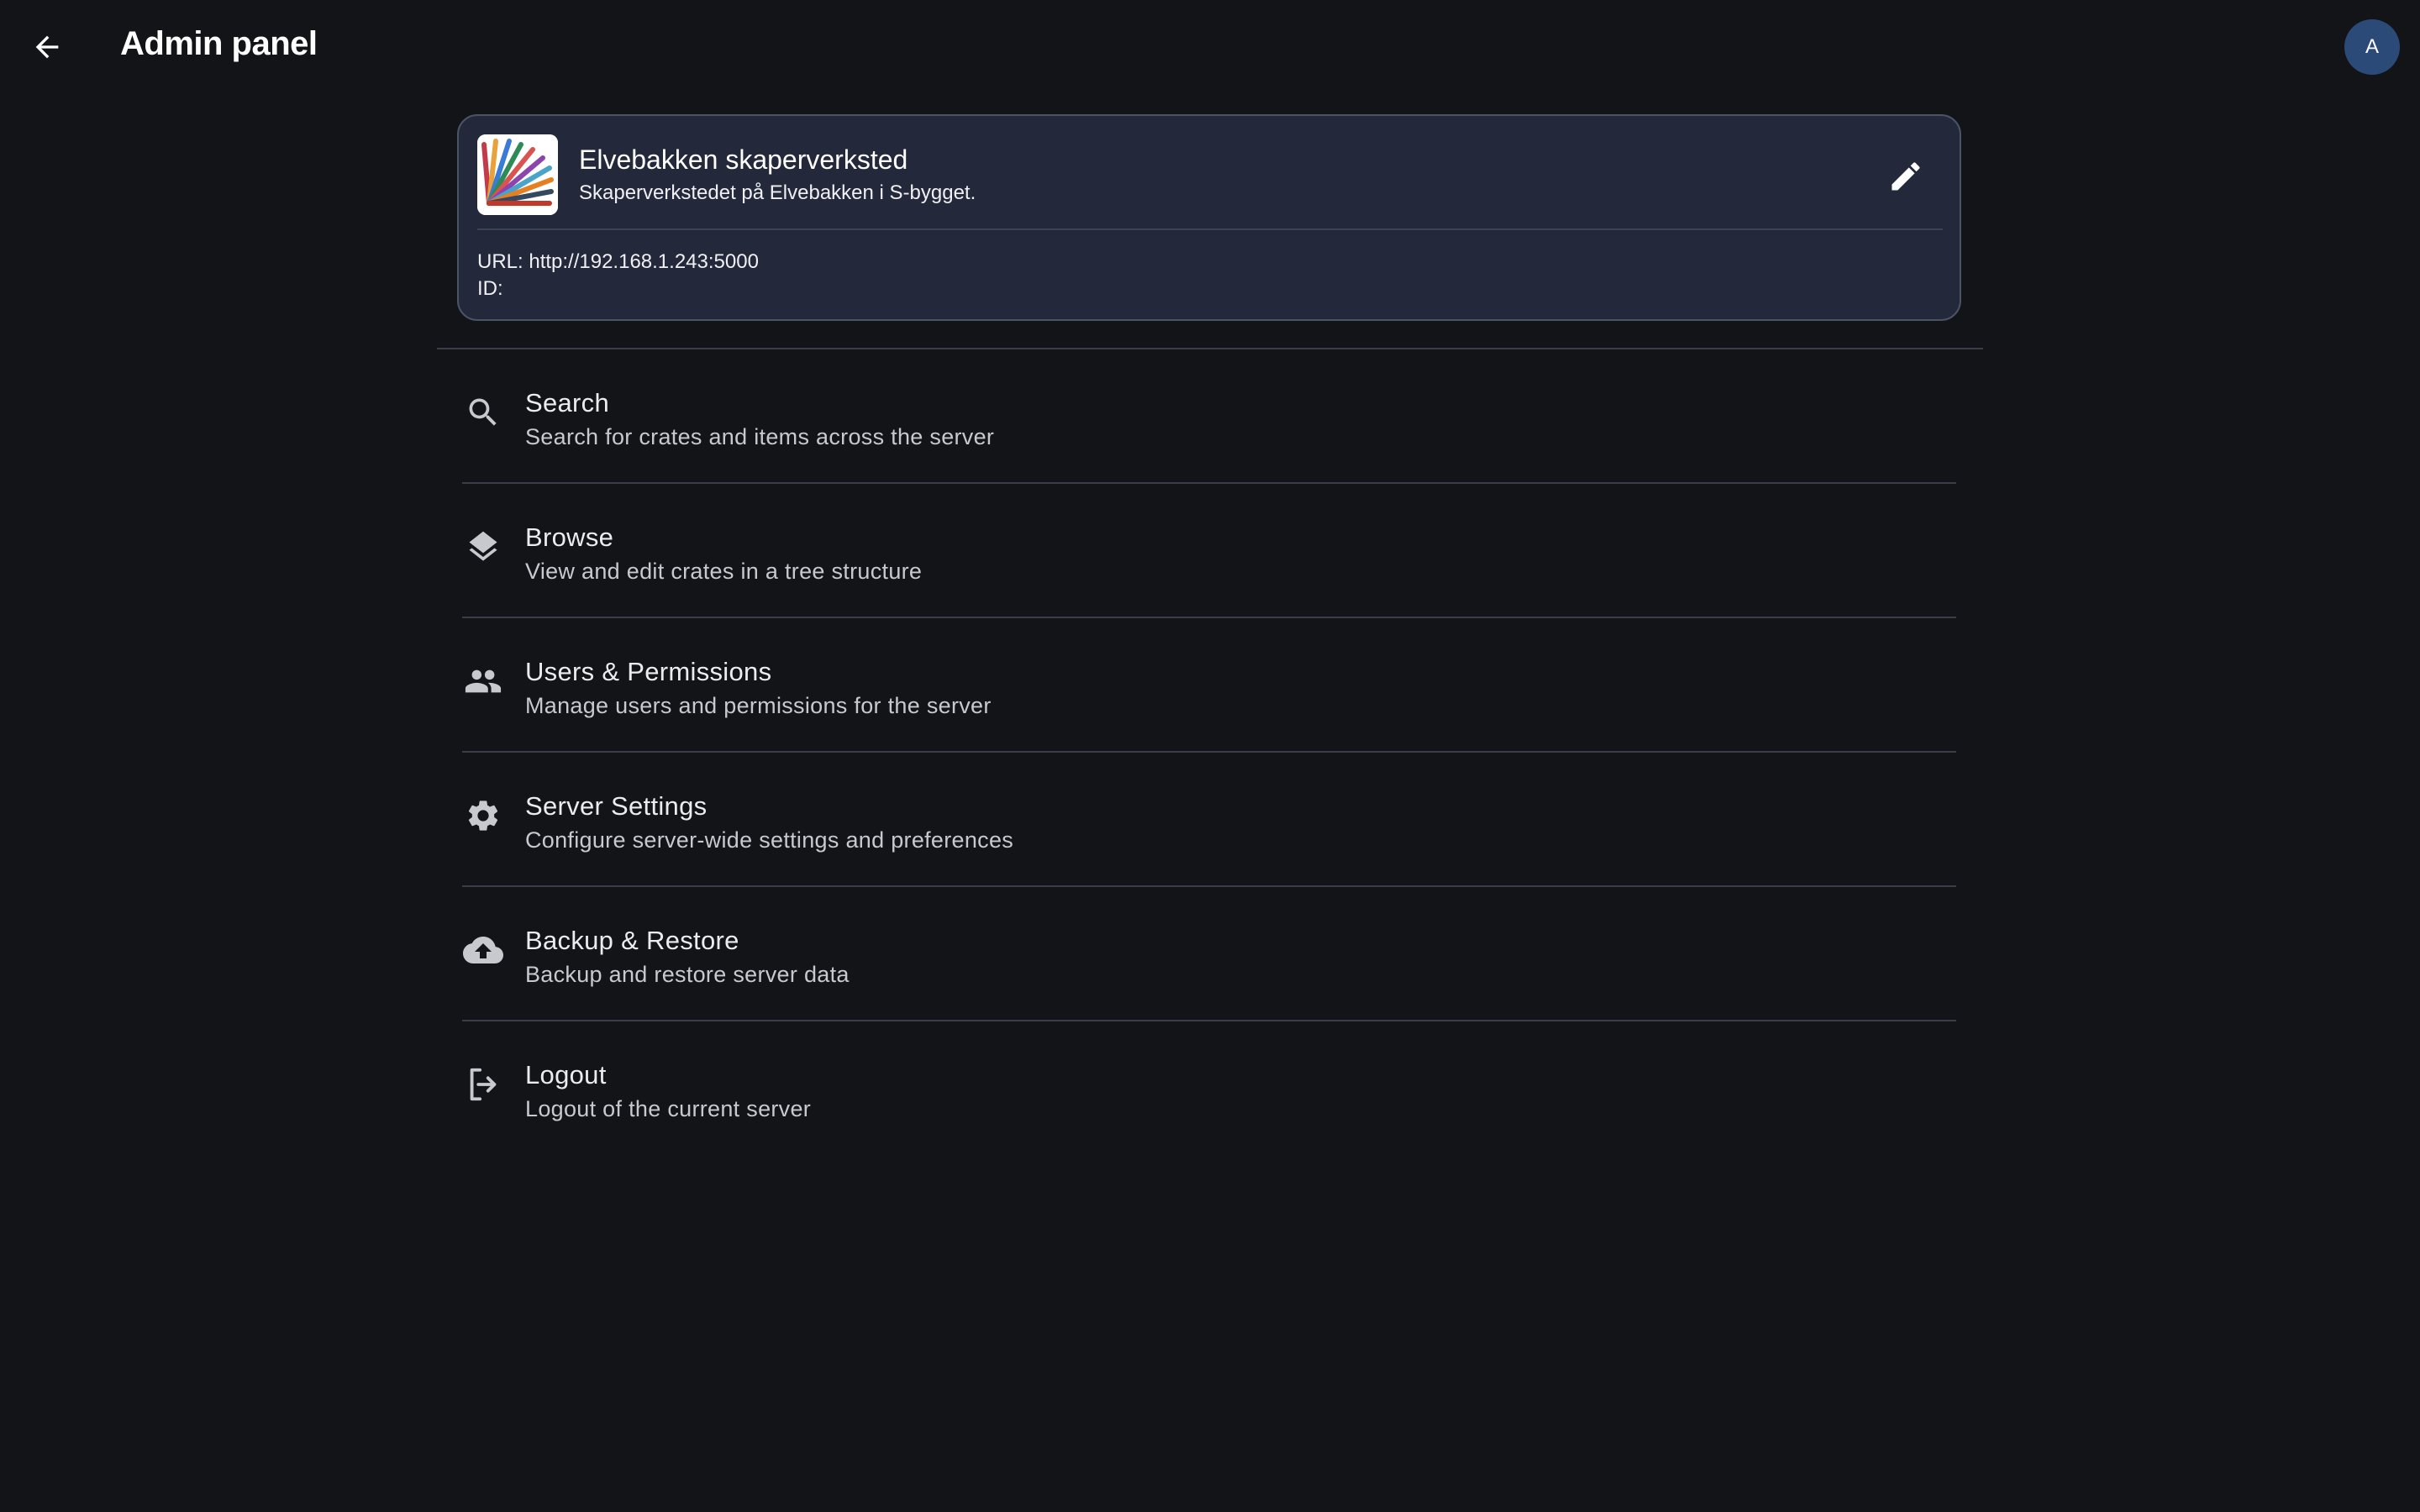 This screenshot has height=1512, width=2420. Describe the element at coordinates (483, 547) in the screenshot. I see `layers-icon` at that location.